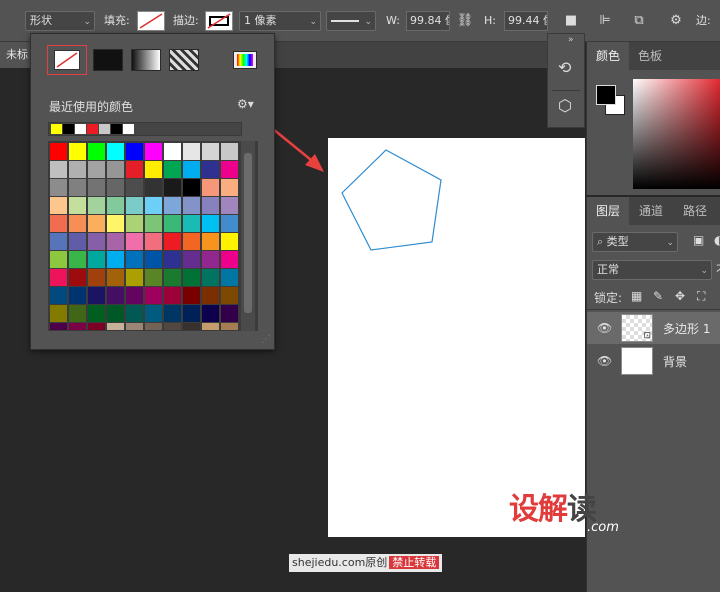 This screenshot has width=720, height=592. Describe the element at coordinates (245, 60) in the screenshot. I see `color-picker-button` at that location.